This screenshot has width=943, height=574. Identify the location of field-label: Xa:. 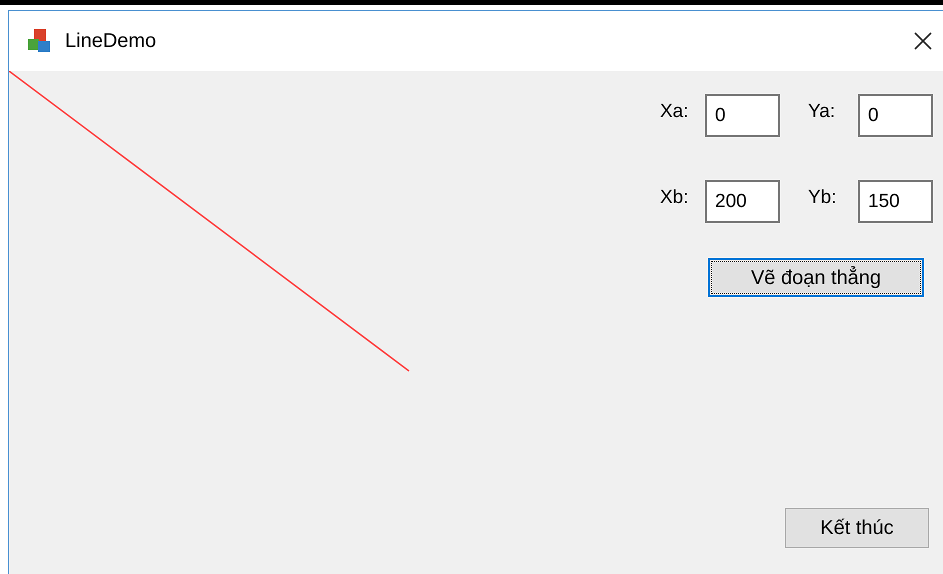
(675, 112).